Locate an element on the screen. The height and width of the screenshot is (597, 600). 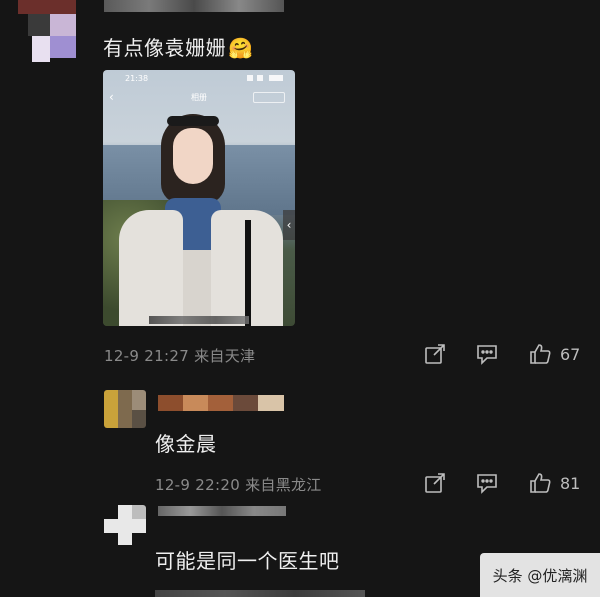
like-count-2: 81 is located at coordinates (570, 483).